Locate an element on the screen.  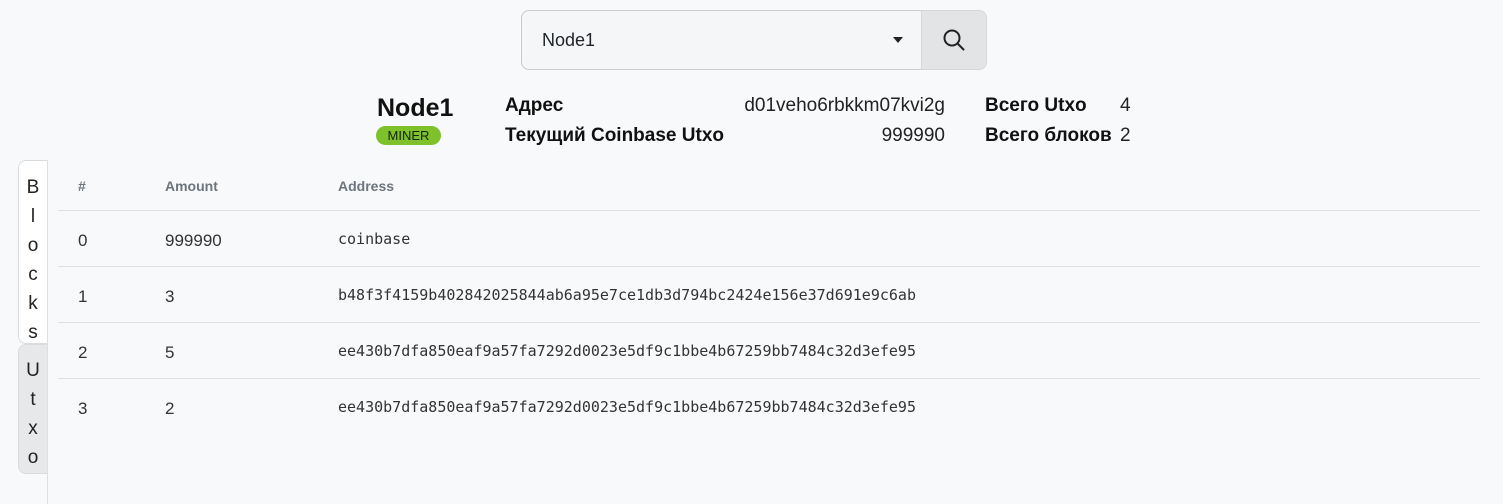
tab-letter: c is located at coordinates (33, 274).